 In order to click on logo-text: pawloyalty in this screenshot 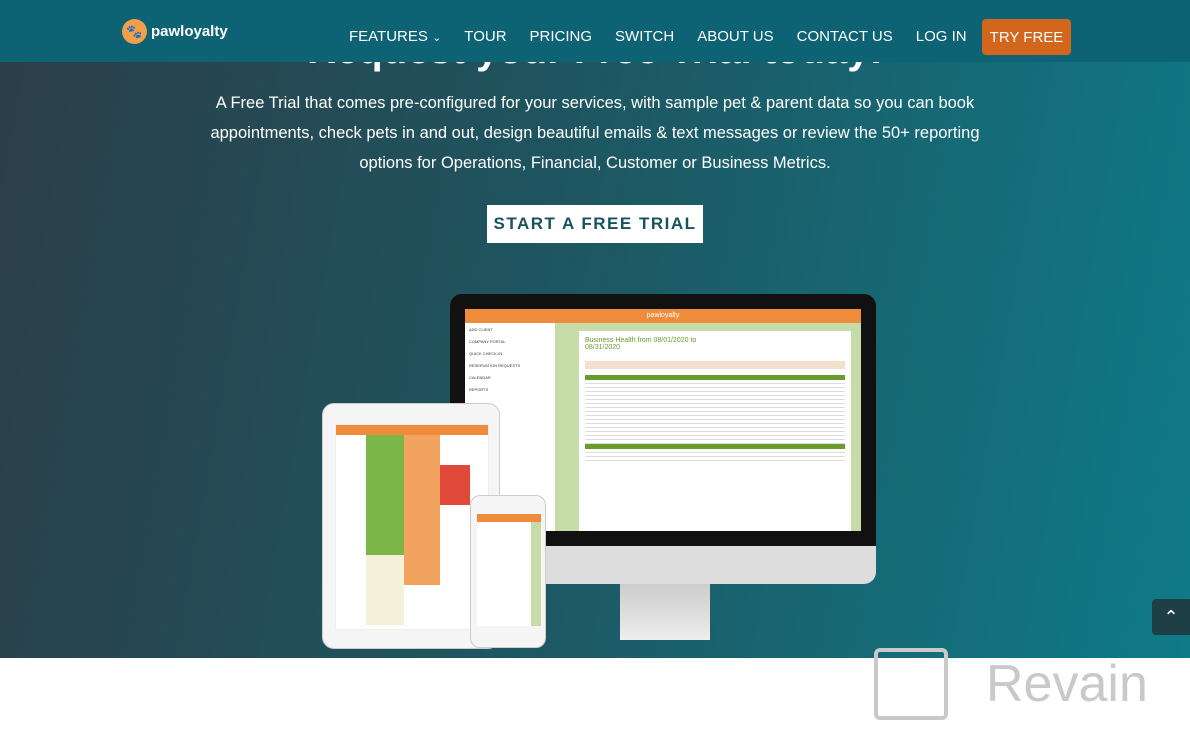, I will do `click(189, 31)`.